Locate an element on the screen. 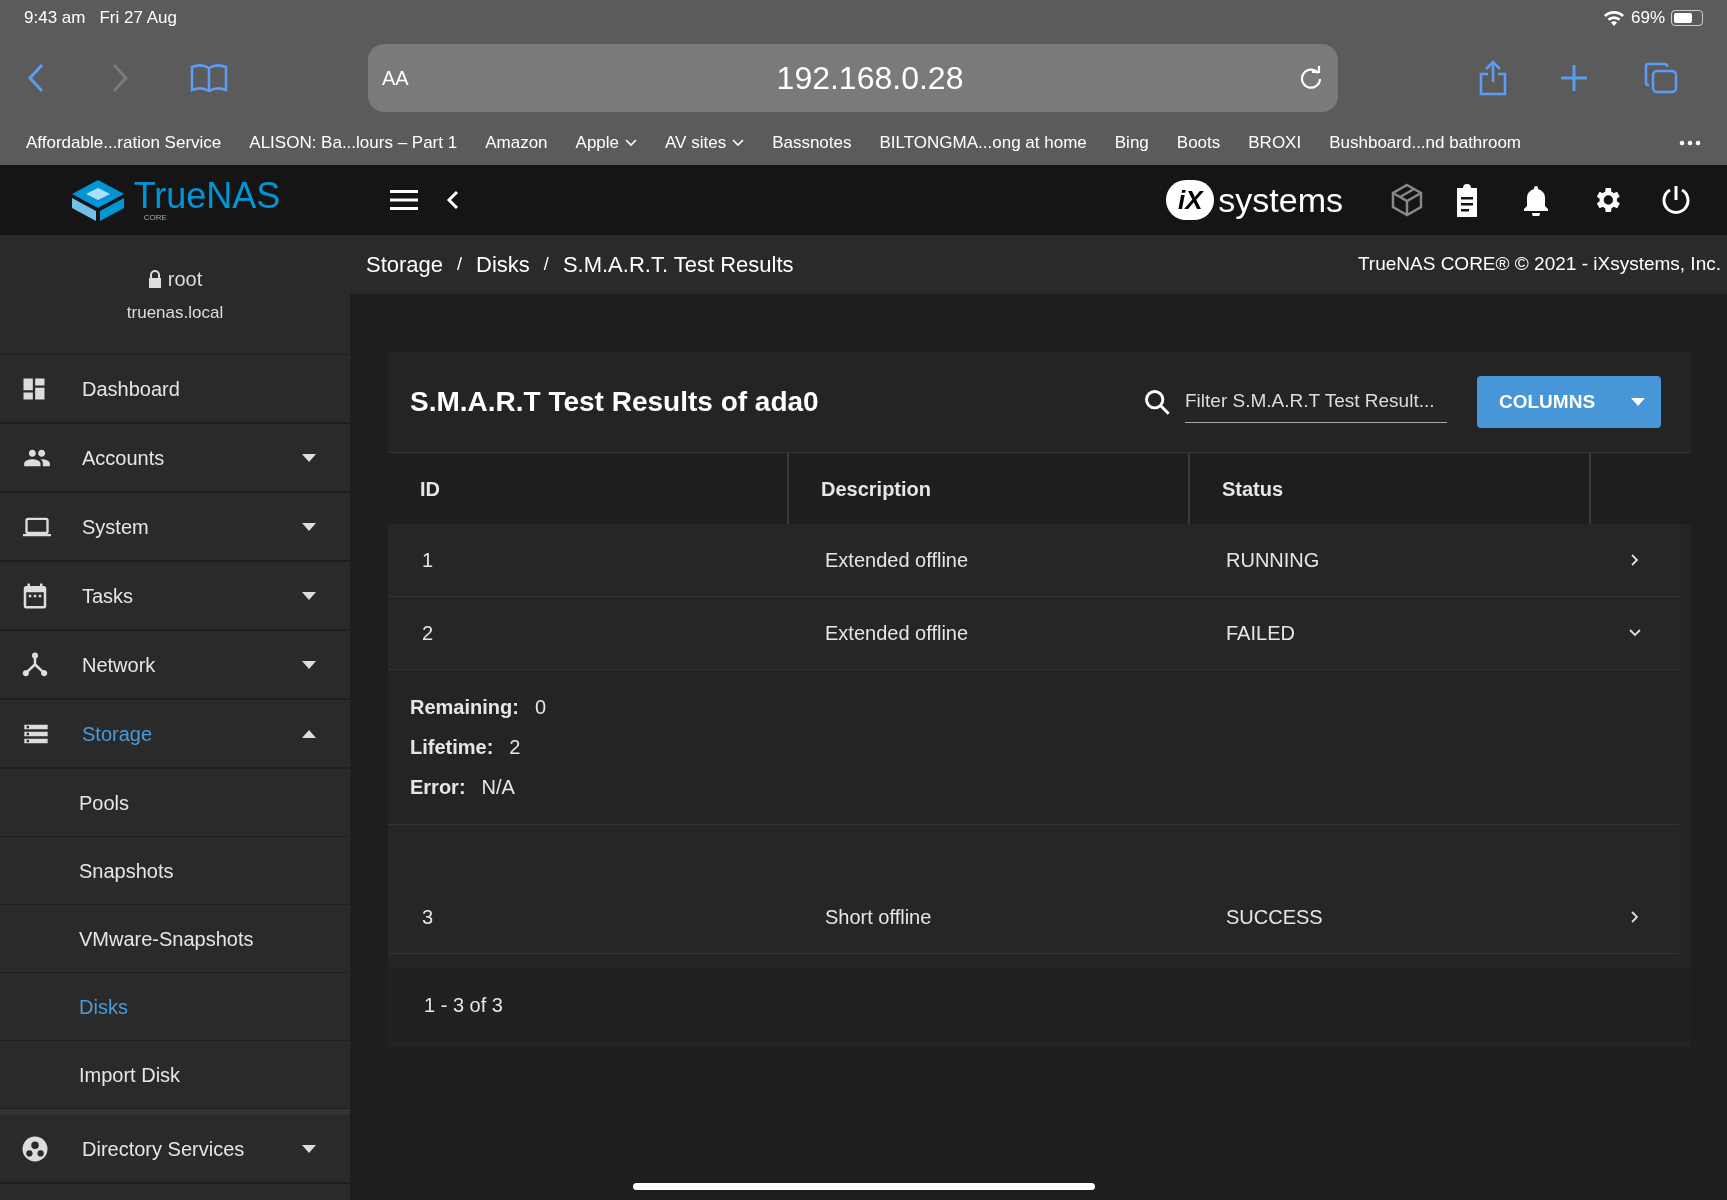  sidebar-subitem: Pools is located at coordinates (175, 803).